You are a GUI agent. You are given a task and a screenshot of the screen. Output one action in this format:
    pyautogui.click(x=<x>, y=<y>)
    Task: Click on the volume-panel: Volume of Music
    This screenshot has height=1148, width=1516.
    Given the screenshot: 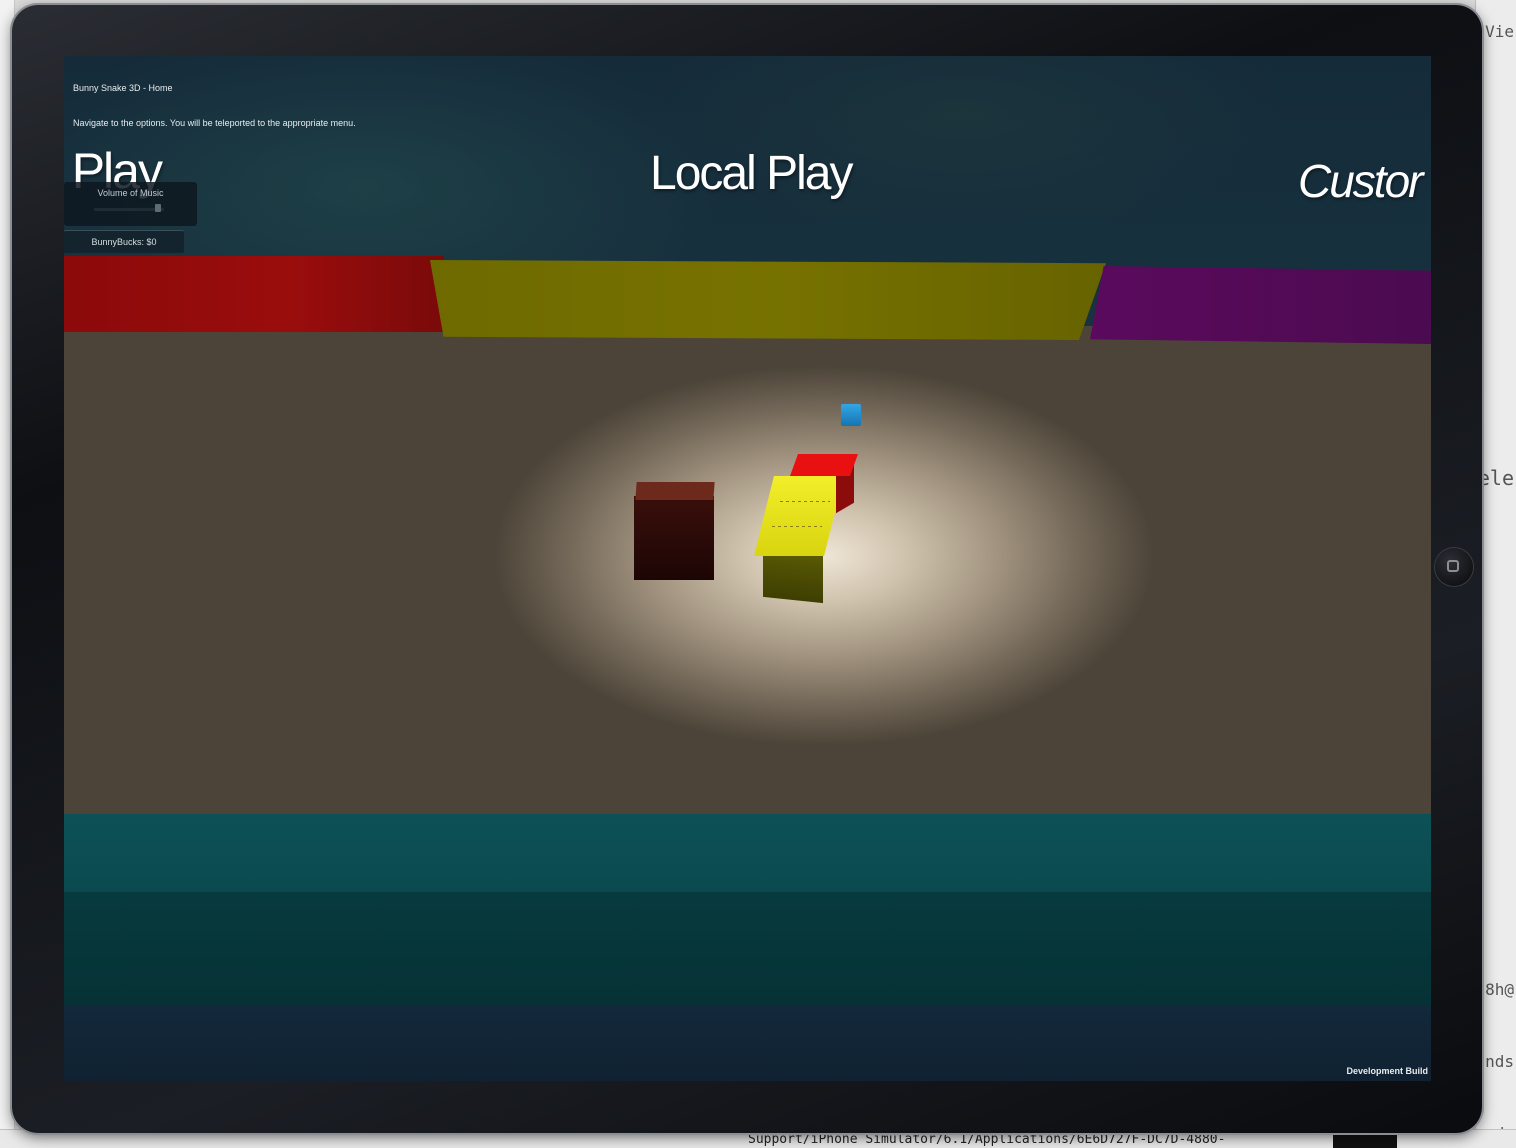 What is the action you would take?
    pyautogui.click(x=130, y=204)
    